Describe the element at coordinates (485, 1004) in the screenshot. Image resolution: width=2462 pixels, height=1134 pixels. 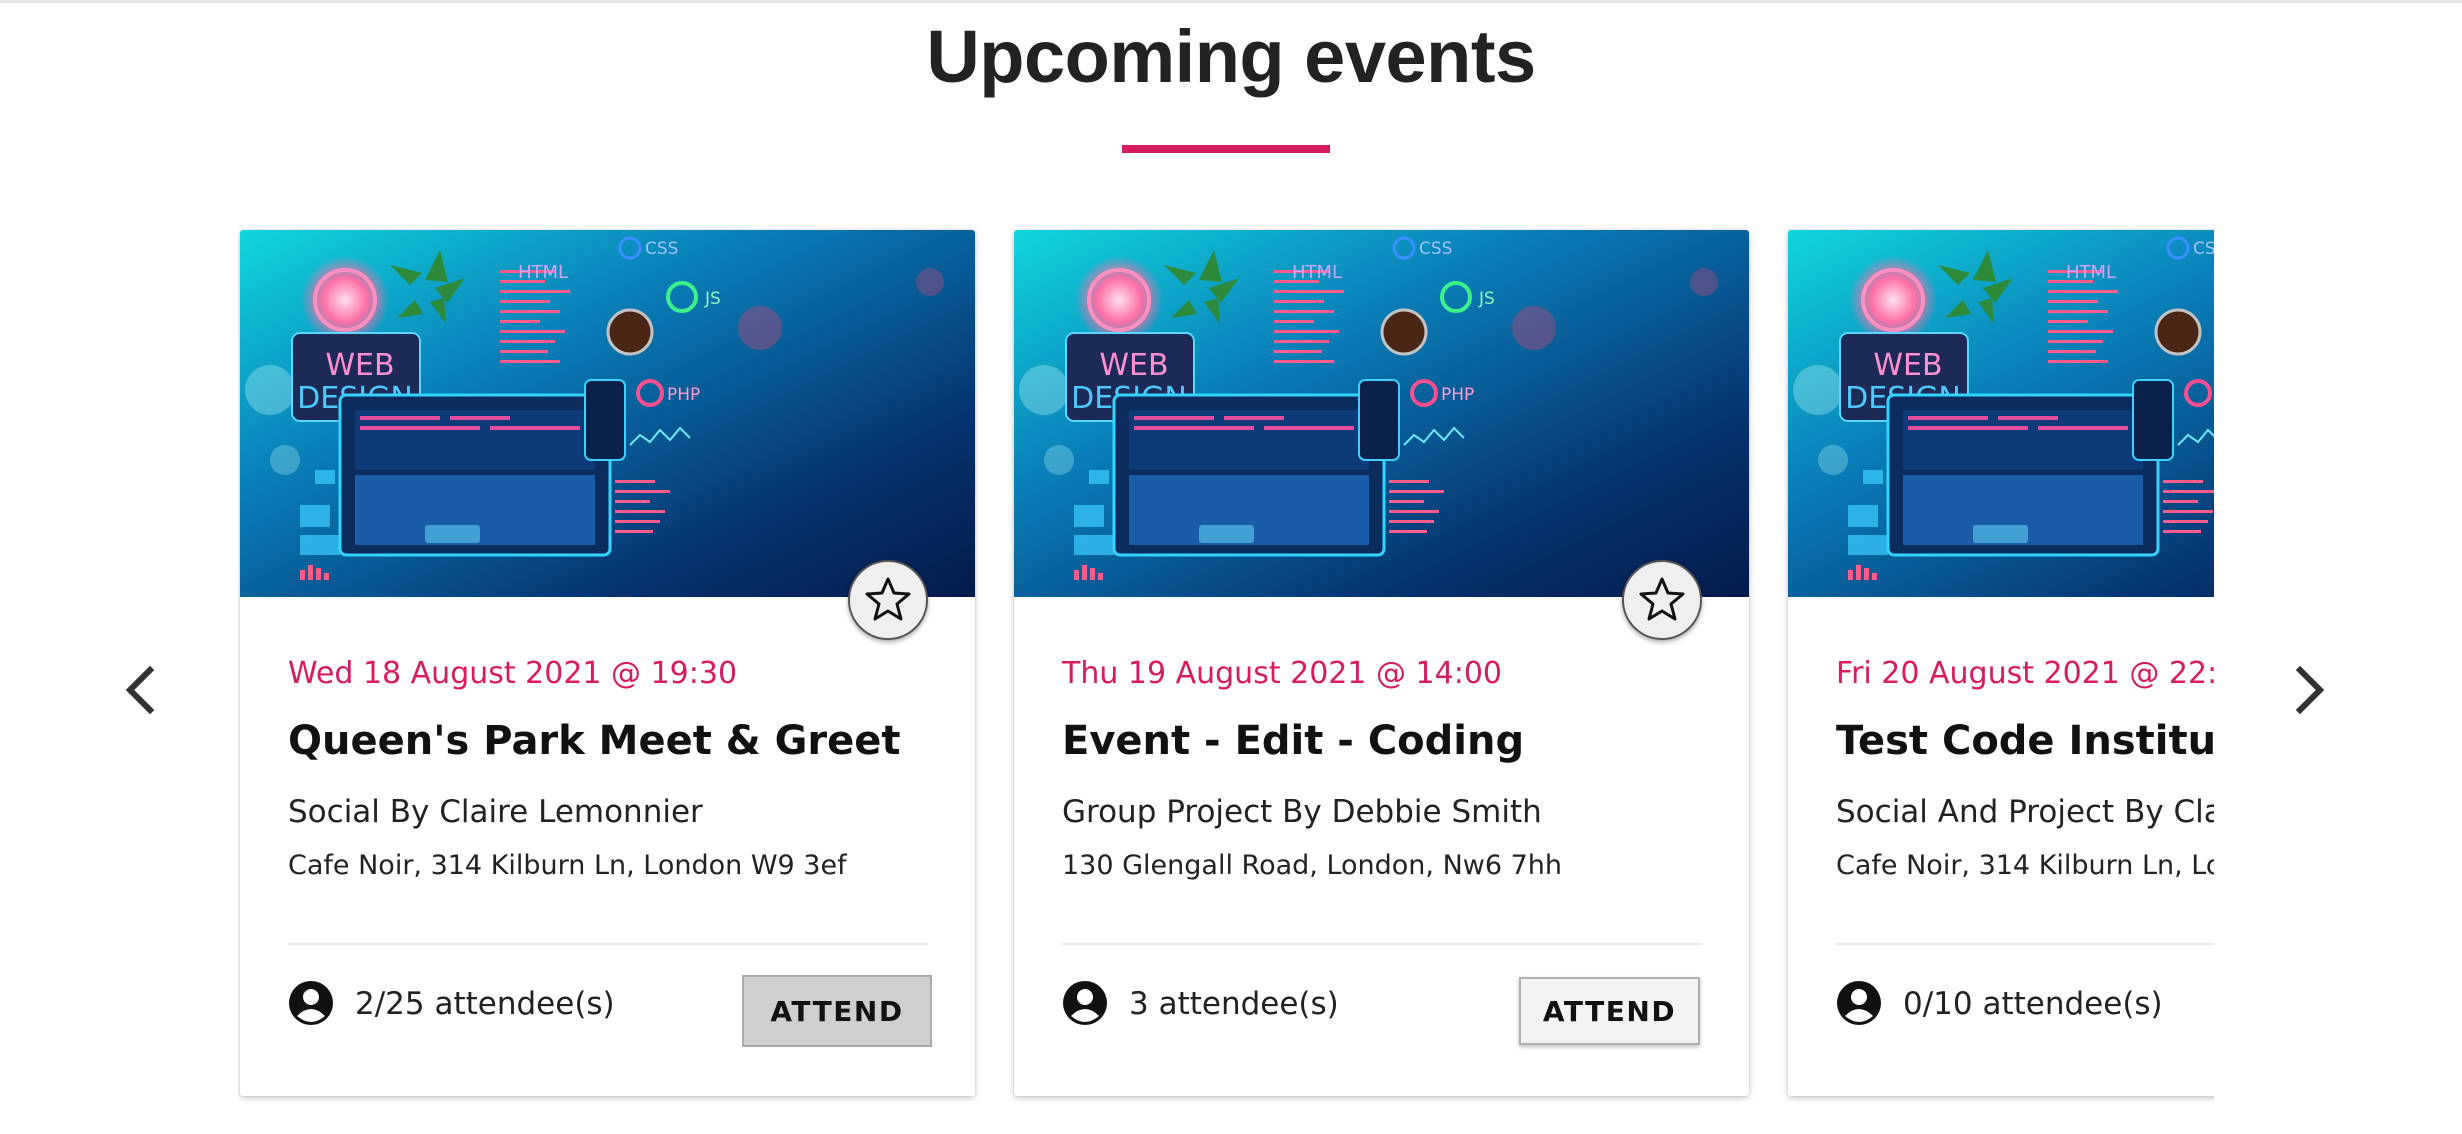
I see `attendee-count: 2/25 attendee(s)` at that location.